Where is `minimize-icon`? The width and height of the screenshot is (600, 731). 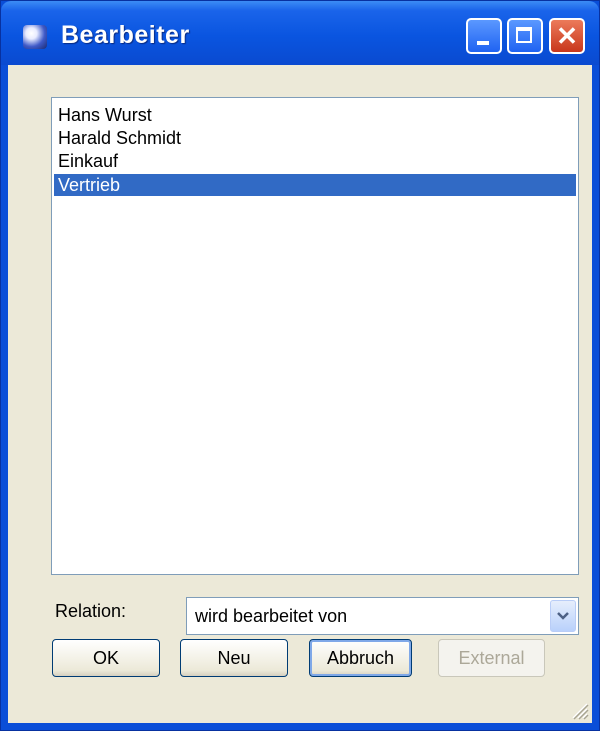
minimize-icon is located at coordinates (483, 43).